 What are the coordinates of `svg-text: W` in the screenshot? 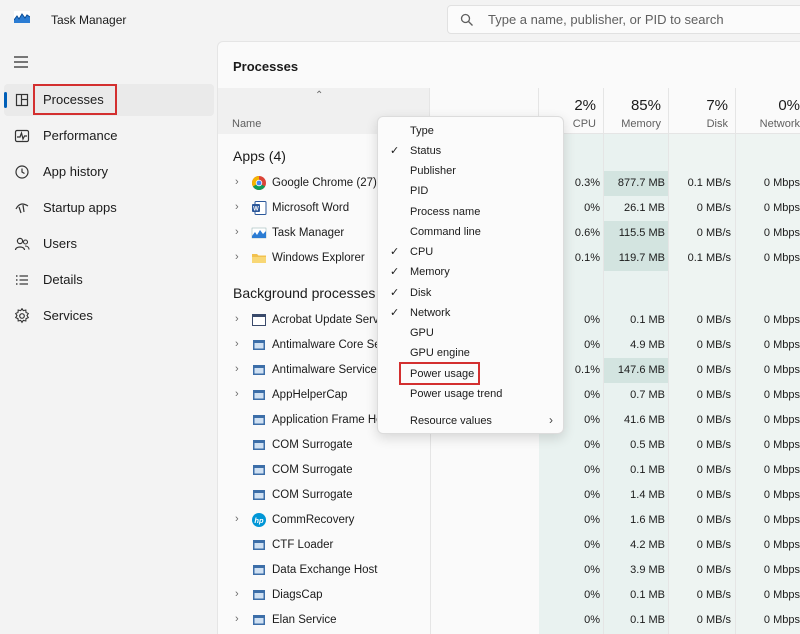 It's located at (256, 210).